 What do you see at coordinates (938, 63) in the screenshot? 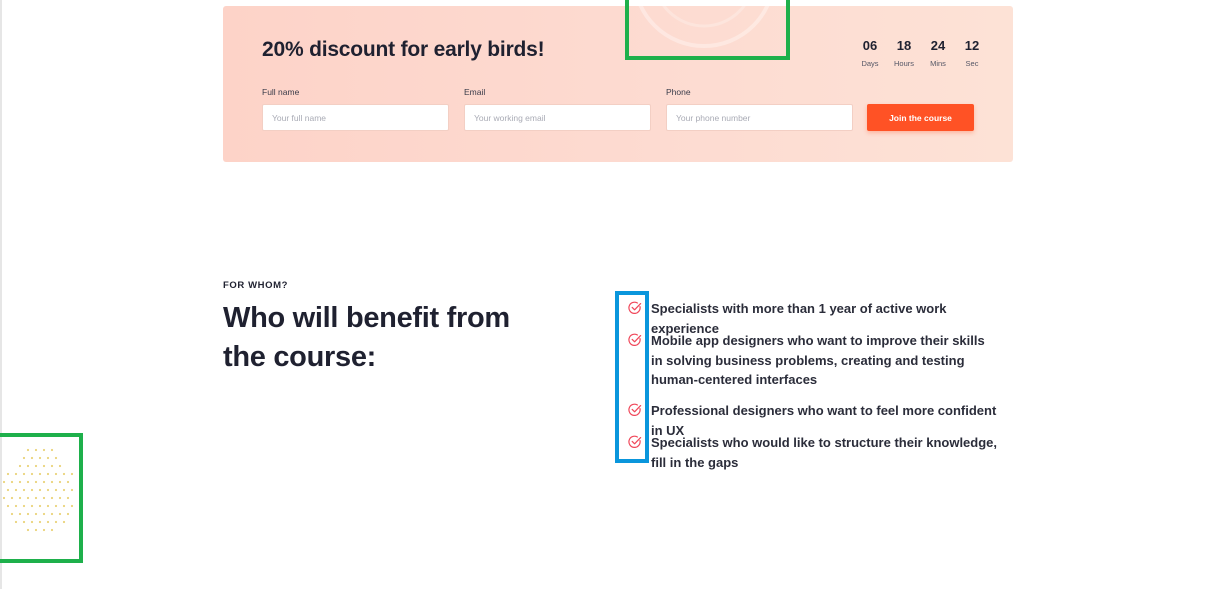
I see `countdown-label: Mins` at bounding box center [938, 63].